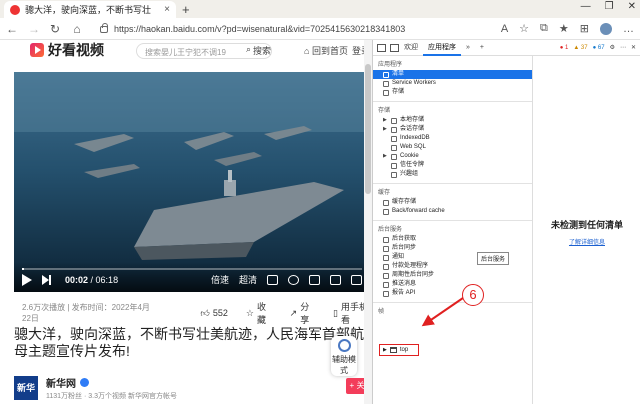  Describe the element at coordinates (293, 312) in the screenshot. I see `share-icon: ↗` at that location.